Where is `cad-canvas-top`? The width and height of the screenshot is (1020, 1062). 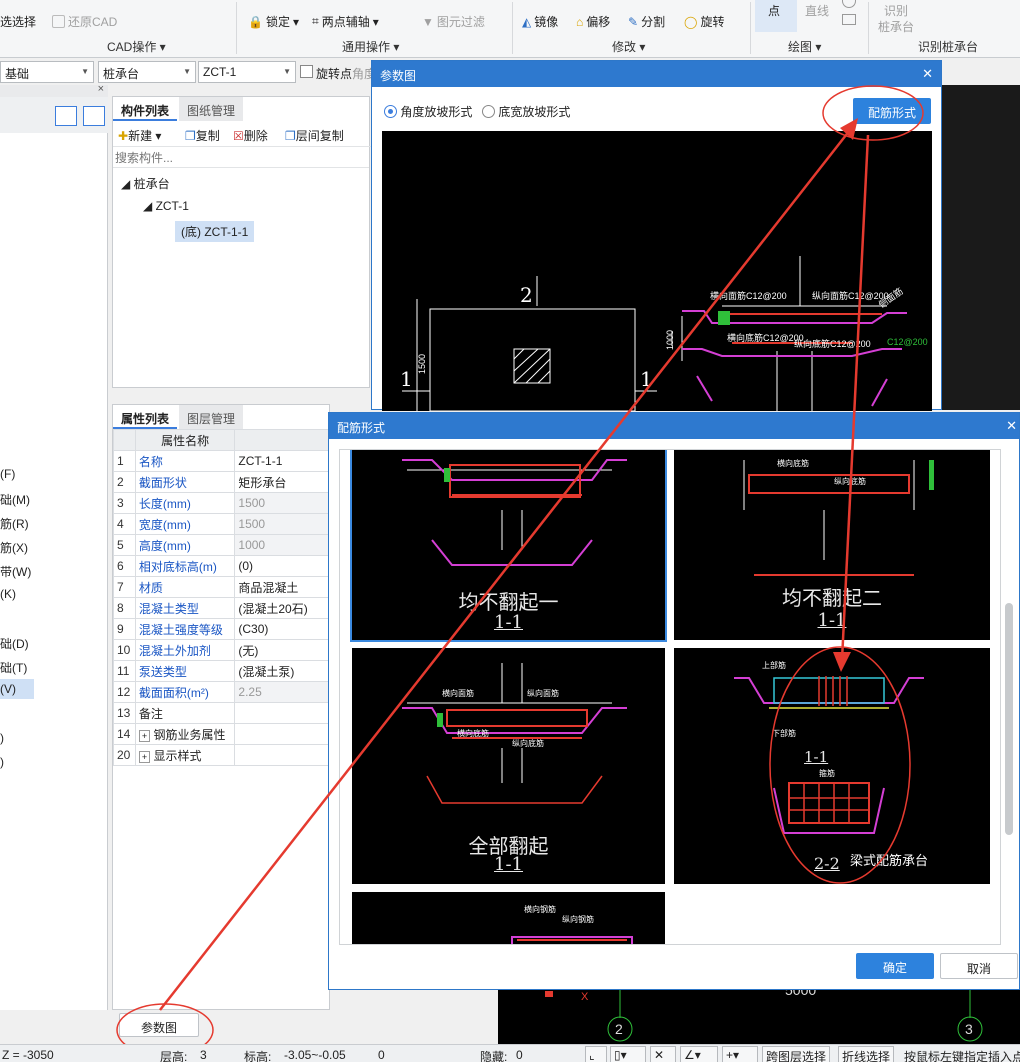
cad-canvas-top is located at coordinates (981, 247).